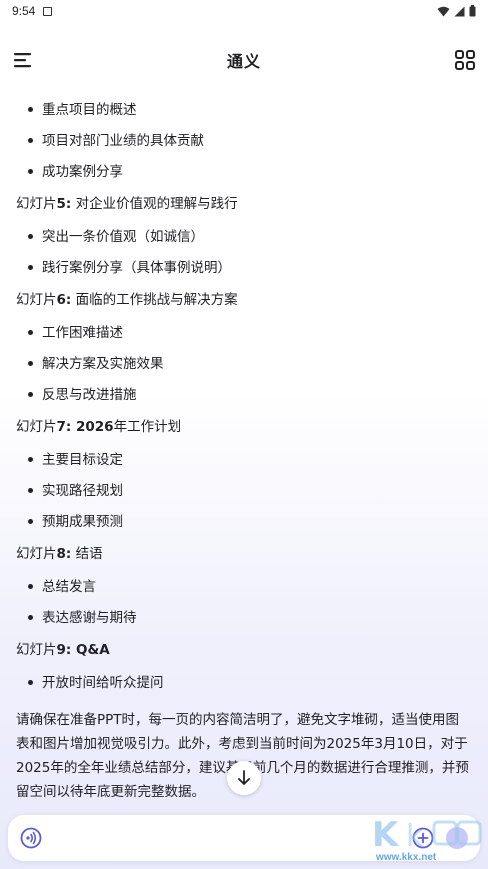 Image resolution: width=488 pixels, height=869 pixels. What do you see at coordinates (443, 11) in the screenshot?
I see `wifi-icon` at bounding box center [443, 11].